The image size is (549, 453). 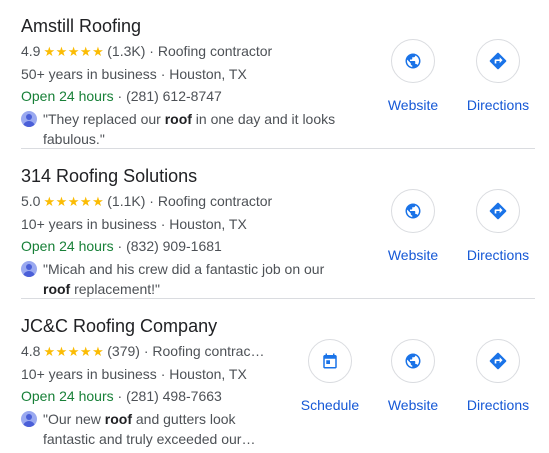 I want to click on schedule-label: Schedule, so click(x=330, y=405).